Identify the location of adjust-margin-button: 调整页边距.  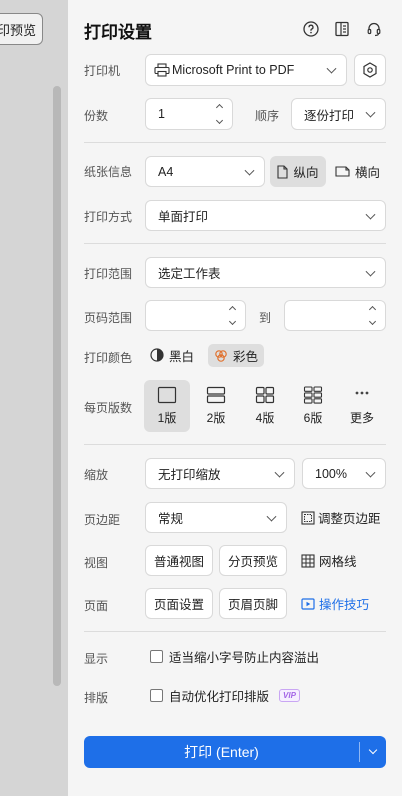
(341, 517).